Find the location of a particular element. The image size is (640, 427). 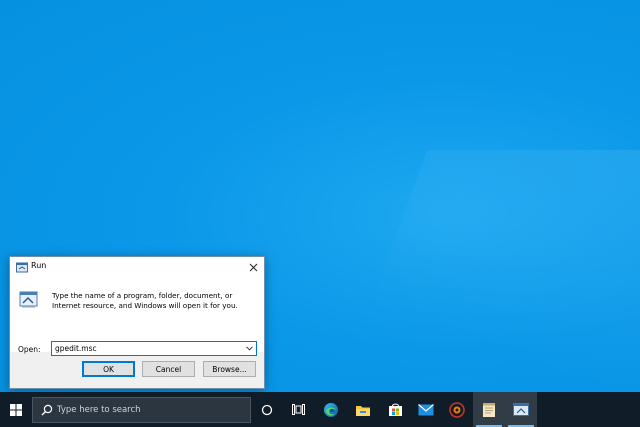

dialog-title: Run is located at coordinates (39, 265).